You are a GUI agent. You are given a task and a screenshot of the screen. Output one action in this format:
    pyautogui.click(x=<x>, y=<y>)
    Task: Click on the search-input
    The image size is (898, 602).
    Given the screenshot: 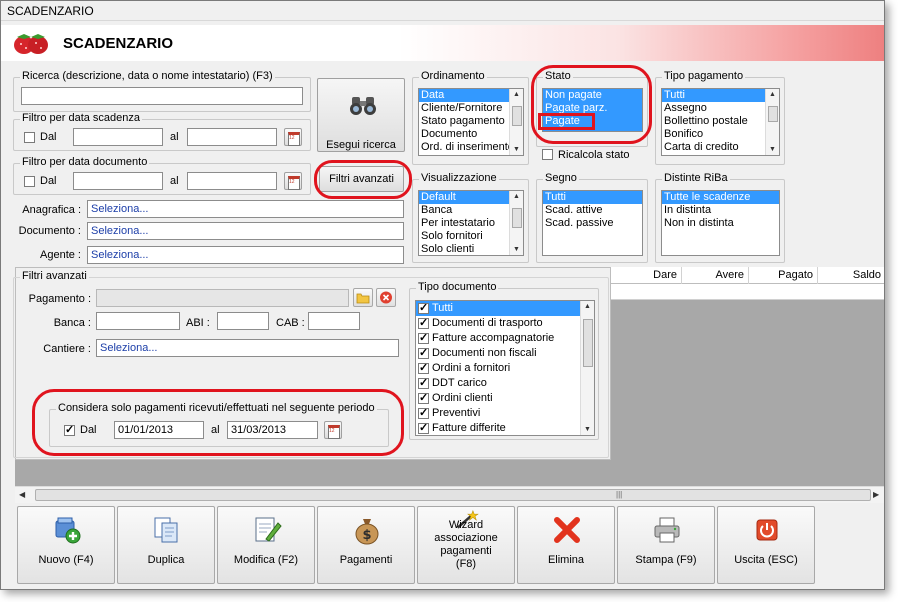 What is the action you would take?
    pyautogui.click(x=162, y=96)
    